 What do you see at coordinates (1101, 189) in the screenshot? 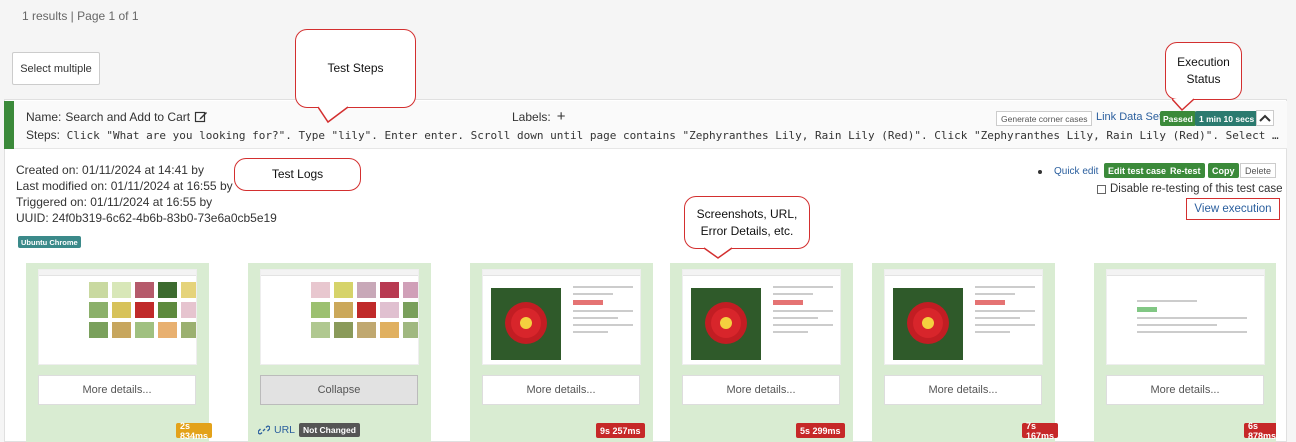
I see `disable-retesting-checkbox` at bounding box center [1101, 189].